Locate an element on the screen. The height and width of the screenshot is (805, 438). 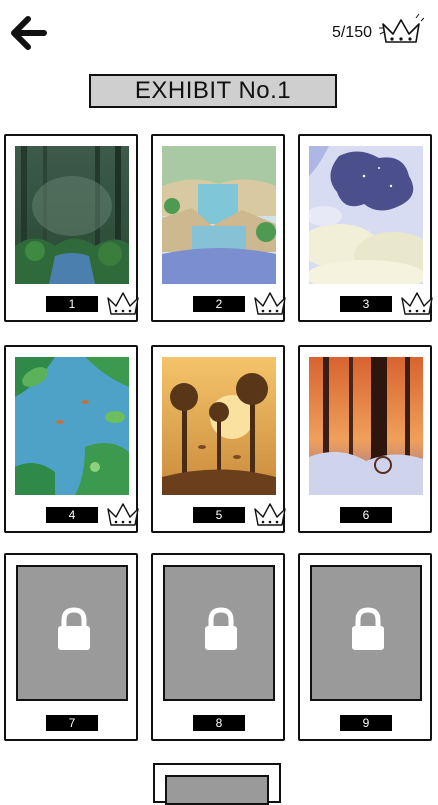
artwork-misty-jungle is located at coordinates (72, 215).